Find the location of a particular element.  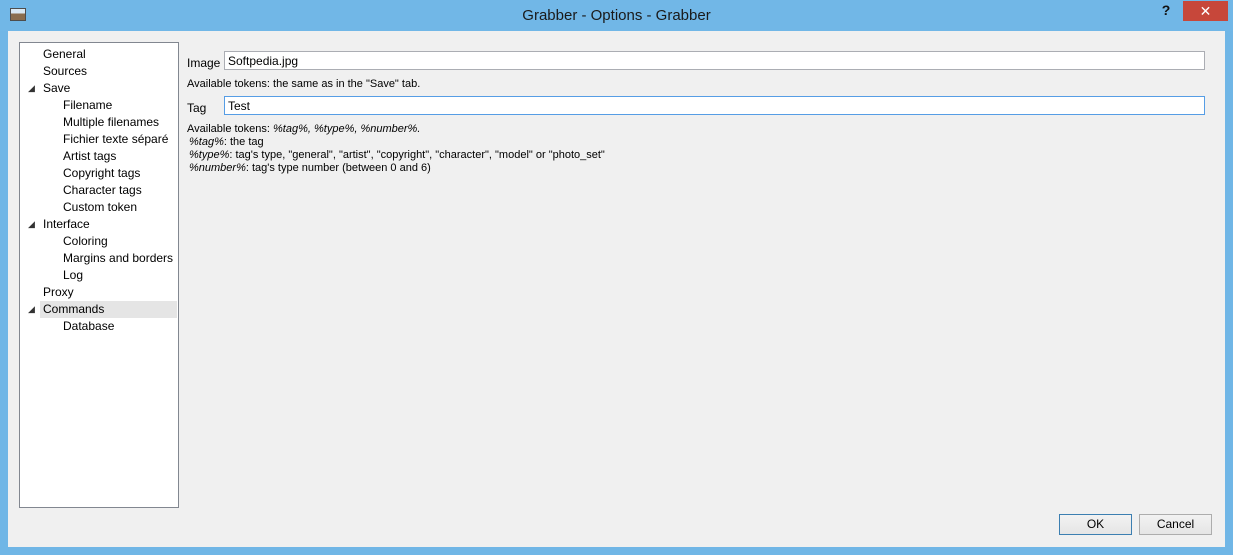

tree-item-copyright-tags: Copyright tags is located at coordinates (101, 173).